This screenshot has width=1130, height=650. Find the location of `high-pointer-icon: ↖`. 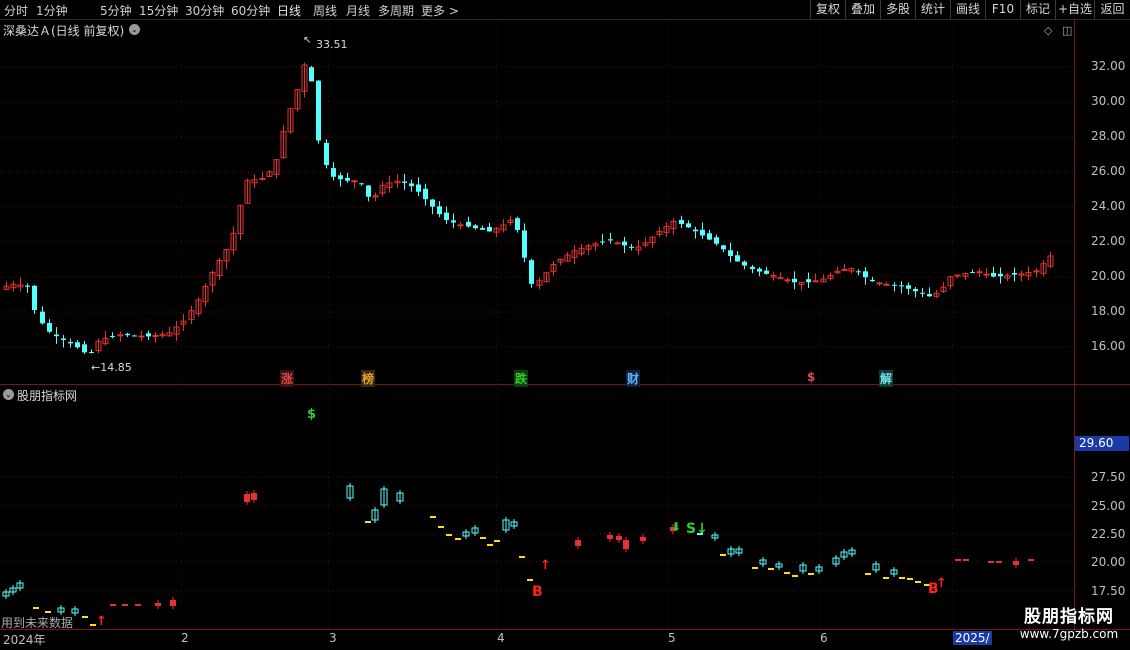

high-pointer-icon: ↖ is located at coordinates (307, 40).